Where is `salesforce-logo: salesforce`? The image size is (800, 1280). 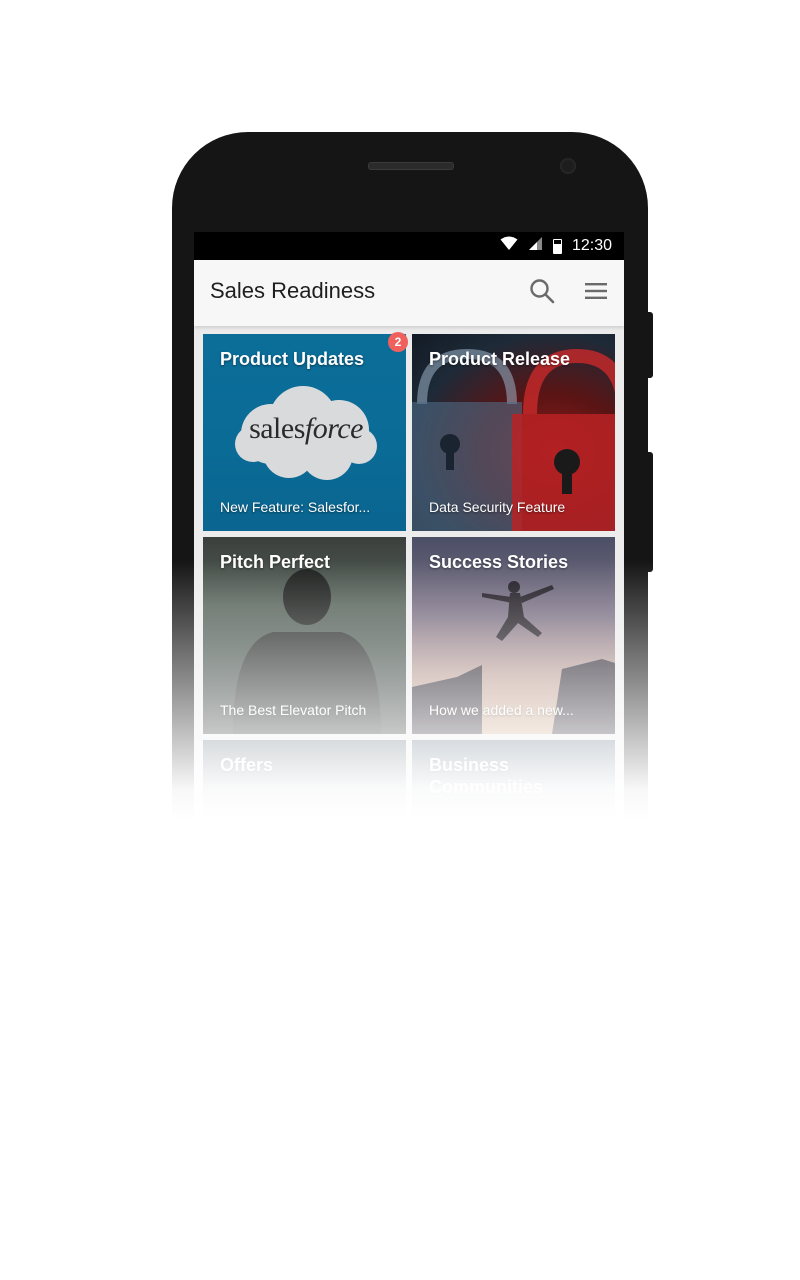
salesforce-logo: salesforce is located at coordinates (306, 434).